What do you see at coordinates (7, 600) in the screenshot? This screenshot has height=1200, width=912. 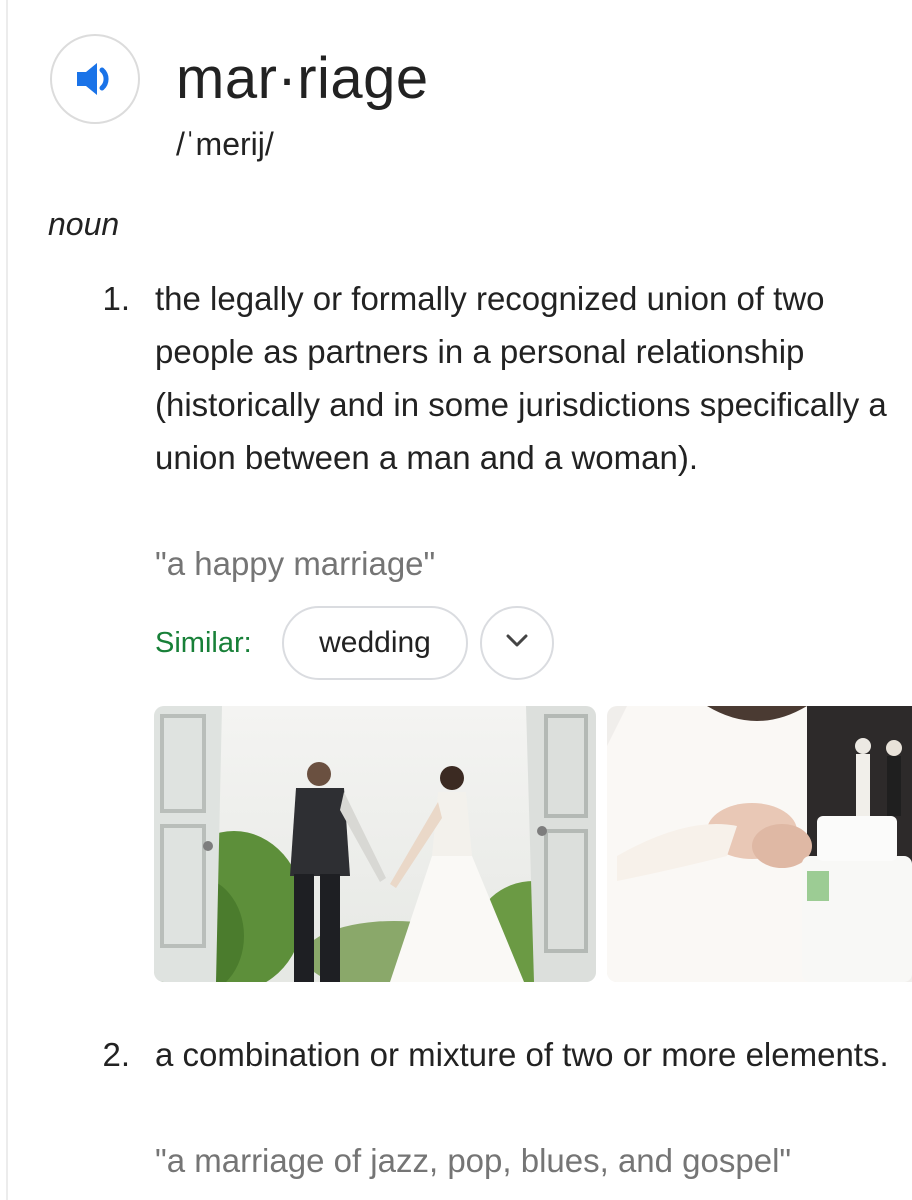 I see `left-divider` at bounding box center [7, 600].